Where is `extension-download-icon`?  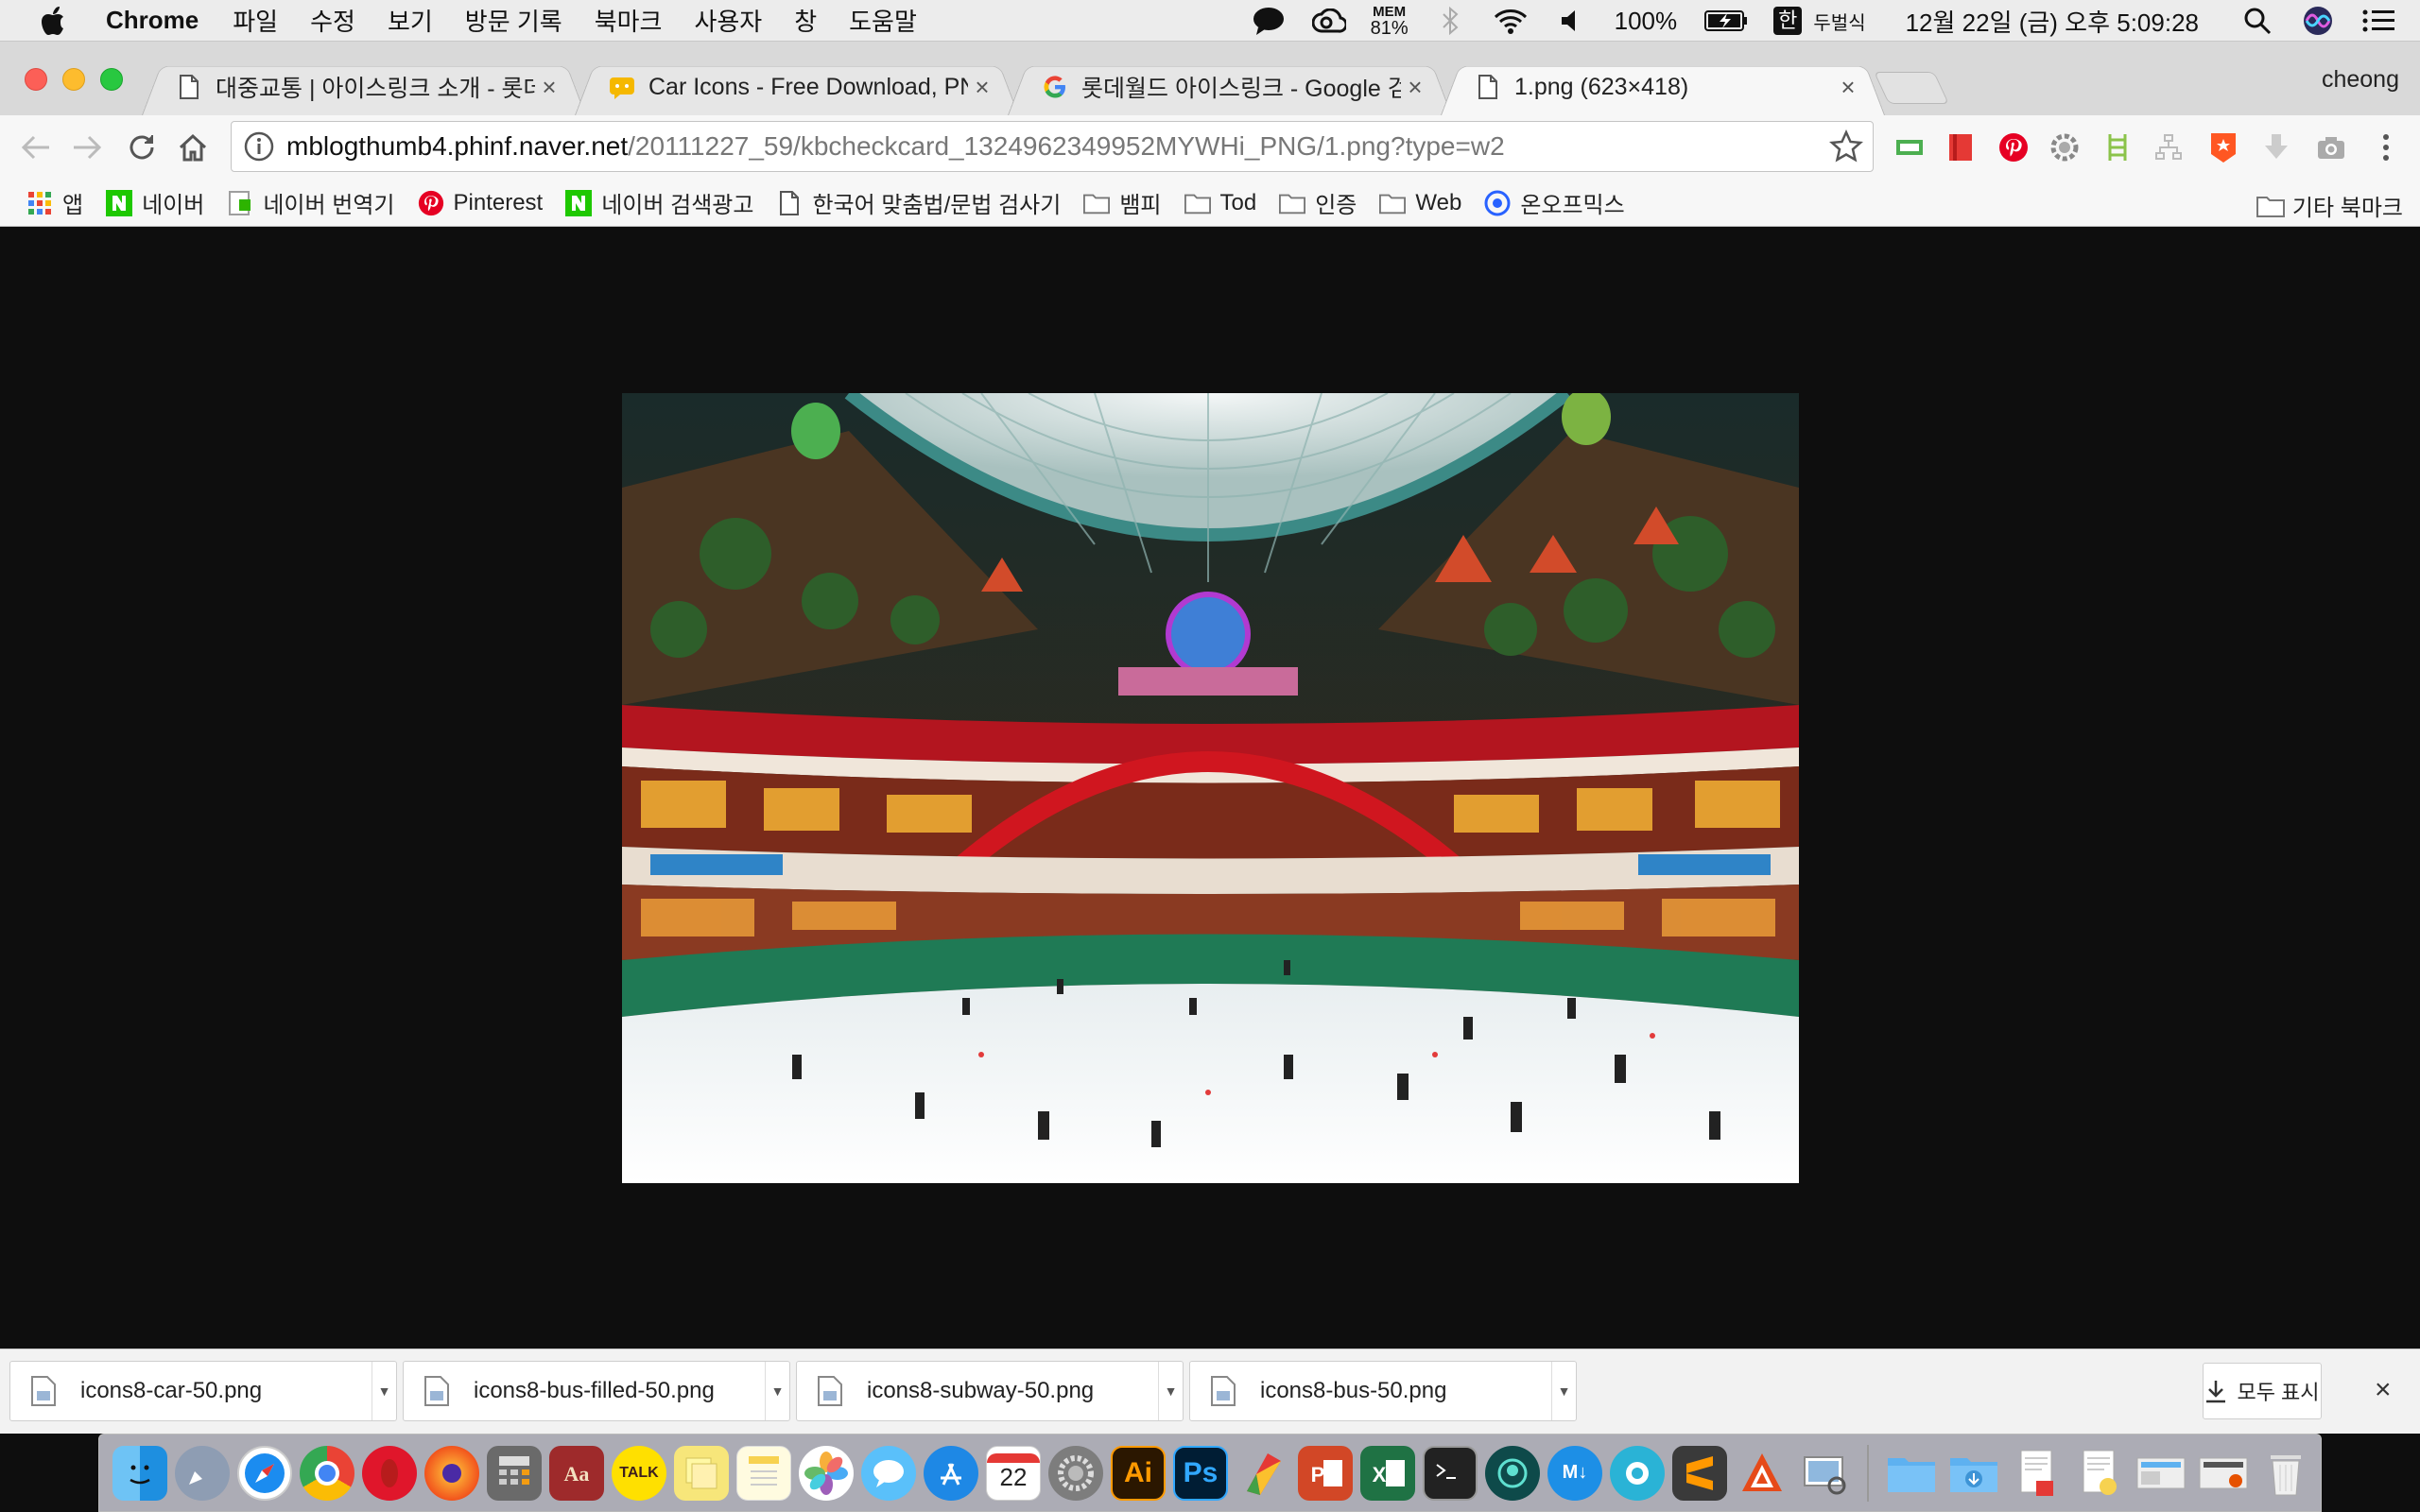
extension-download-icon is located at coordinates (2276, 147).